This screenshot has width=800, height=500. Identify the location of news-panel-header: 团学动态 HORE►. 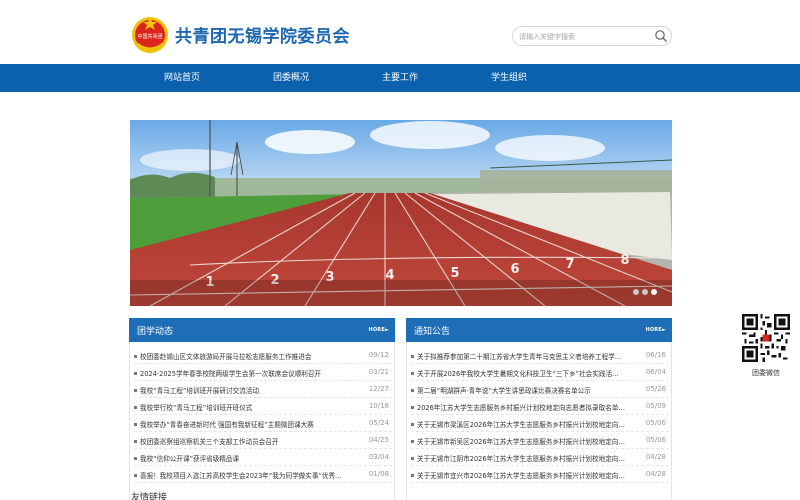
(262, 330).